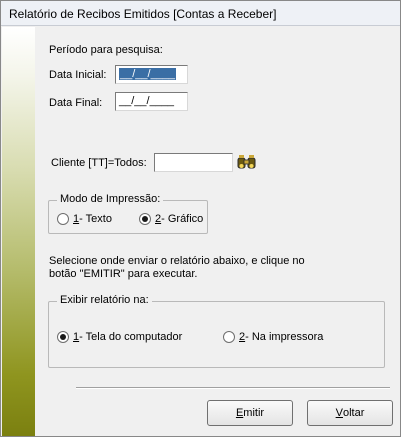 Image resolution: width=401 pixels, height=437 pixels. What do you see at coordinates (339, 413) in the screenshot?
I see `back-accesskey: V` at bounding box center [339, 413].